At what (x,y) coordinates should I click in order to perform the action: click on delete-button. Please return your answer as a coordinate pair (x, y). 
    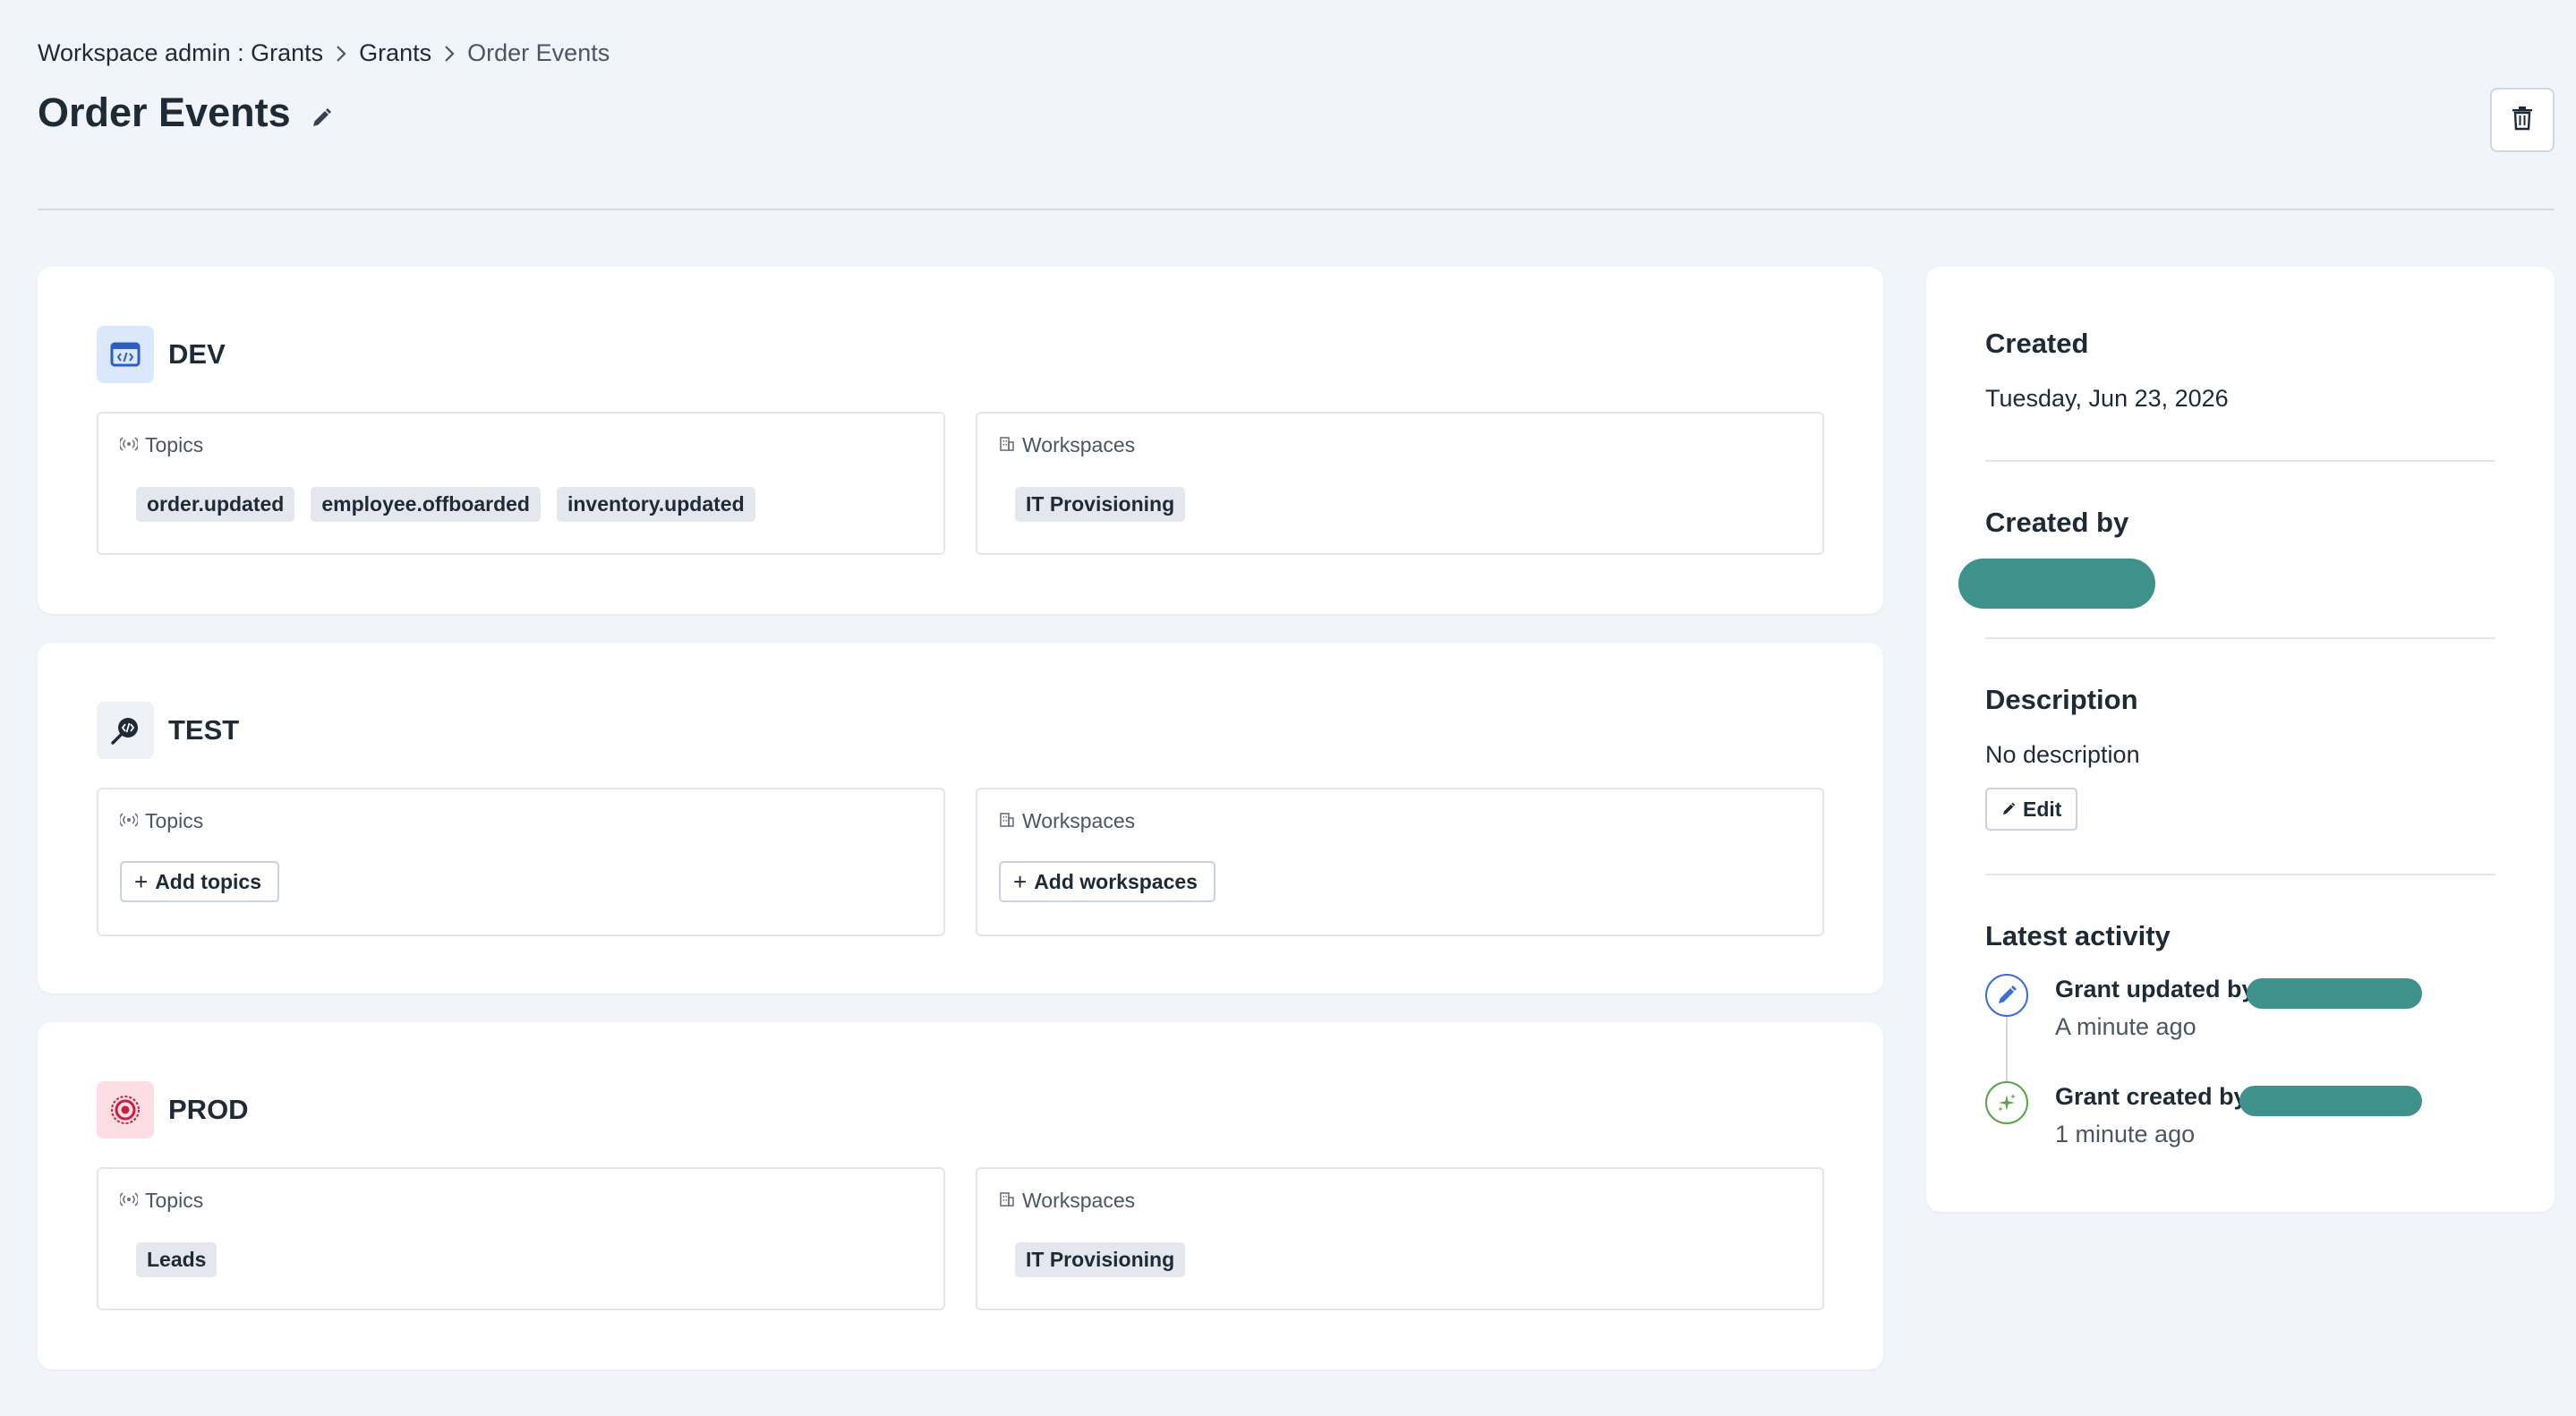
    Looking at the image, I should click on (2522, 120).